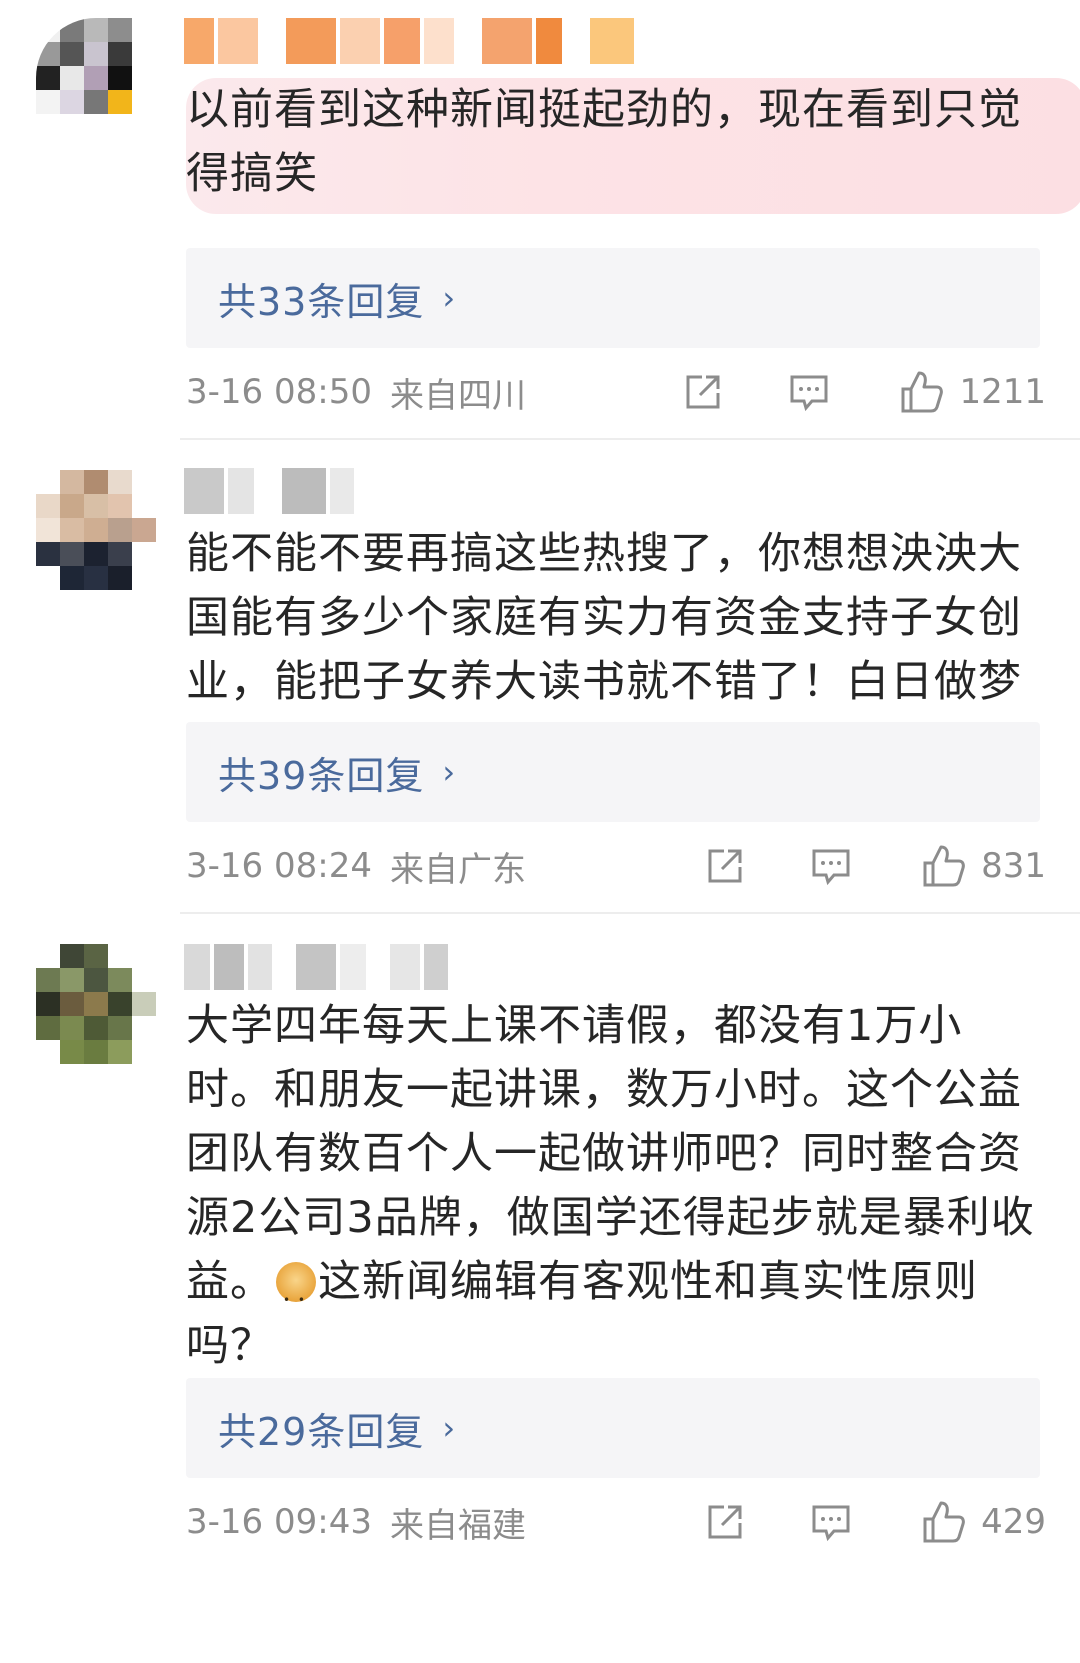 The image size is (1080, 1663). What do you see at coordinates (859, 392) in the screenshot?
I see `comment-actions: 1211` at bounding box center [859, 392].